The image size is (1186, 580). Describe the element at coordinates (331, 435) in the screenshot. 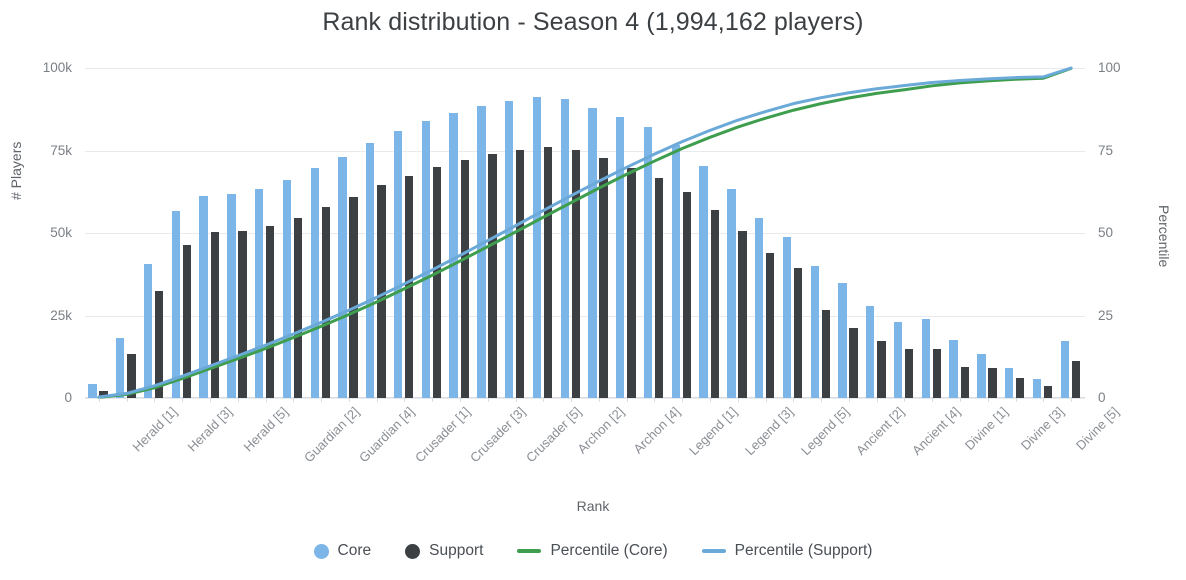

I see `x-axis-tick-label: Guardian [2]` at that location.